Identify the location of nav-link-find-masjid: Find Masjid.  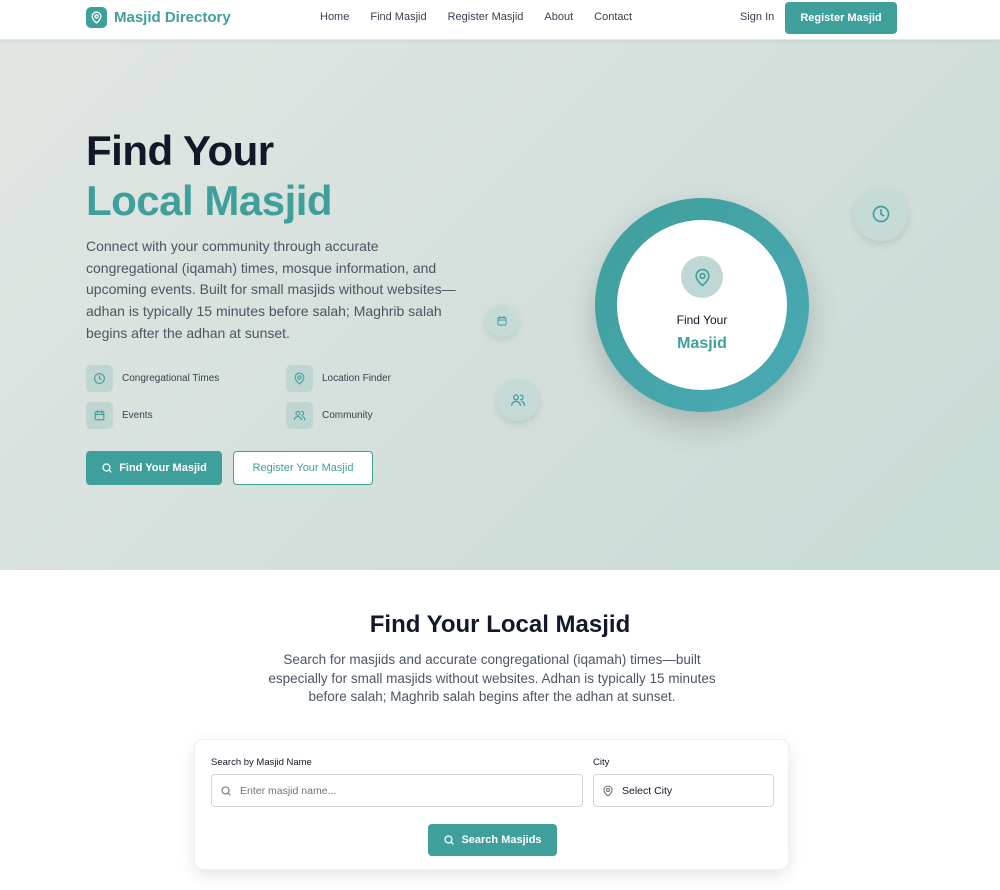
(398, 17).